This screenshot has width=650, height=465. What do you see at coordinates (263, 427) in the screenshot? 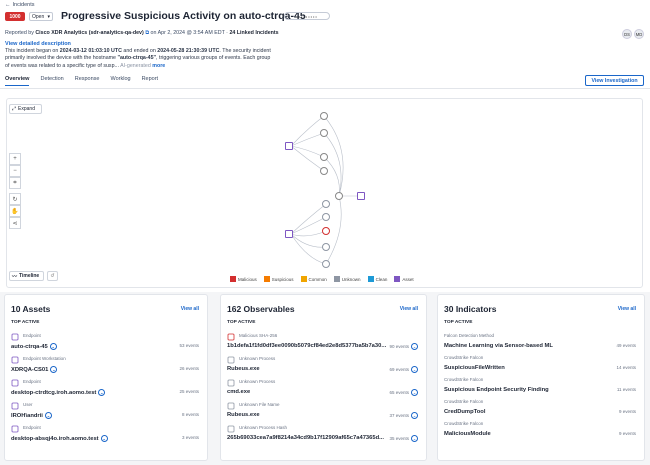
I see `item-type-label: Unknown Process Hash` at bounding box center [263, 427].